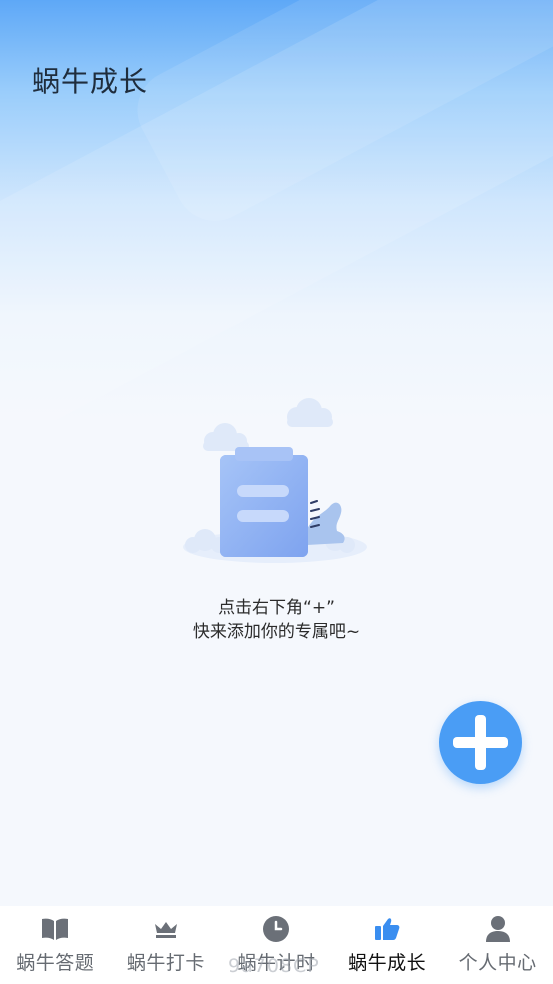 The width and height of the screenshot is (553, 984). Describe the element at coordinates (387, 945) in the screenshot. I see `tab-growth: 蜗牛成长` at that location.